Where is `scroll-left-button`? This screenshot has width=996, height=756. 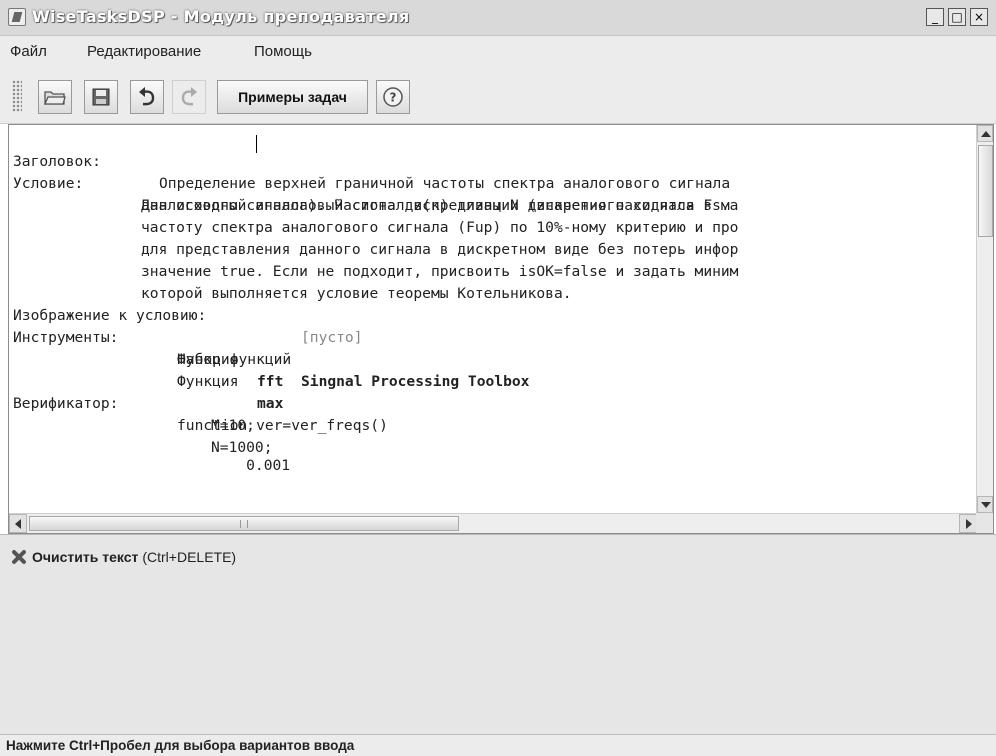
scroll-left-button is located at coordinates (18, 523).